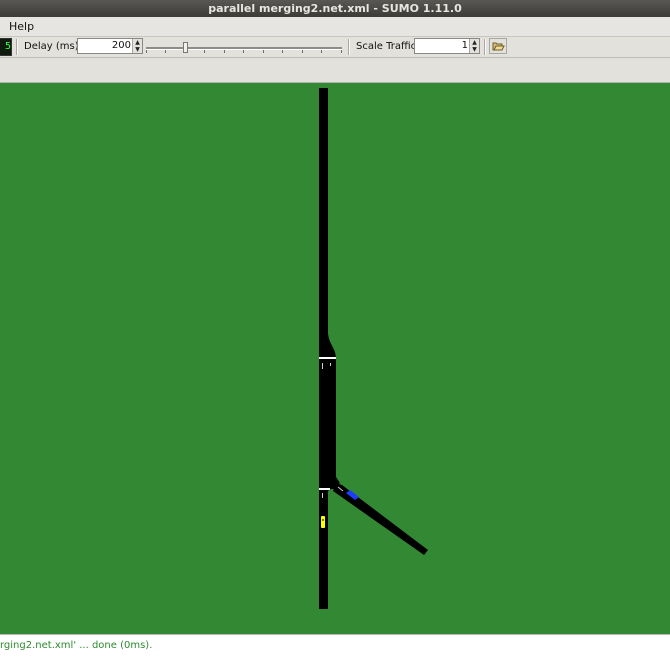 The image size is (670, 670). I want to click on window-title-bar: parallel merging2.net.xml - SUMO 1.11.0, so click(335, 8).